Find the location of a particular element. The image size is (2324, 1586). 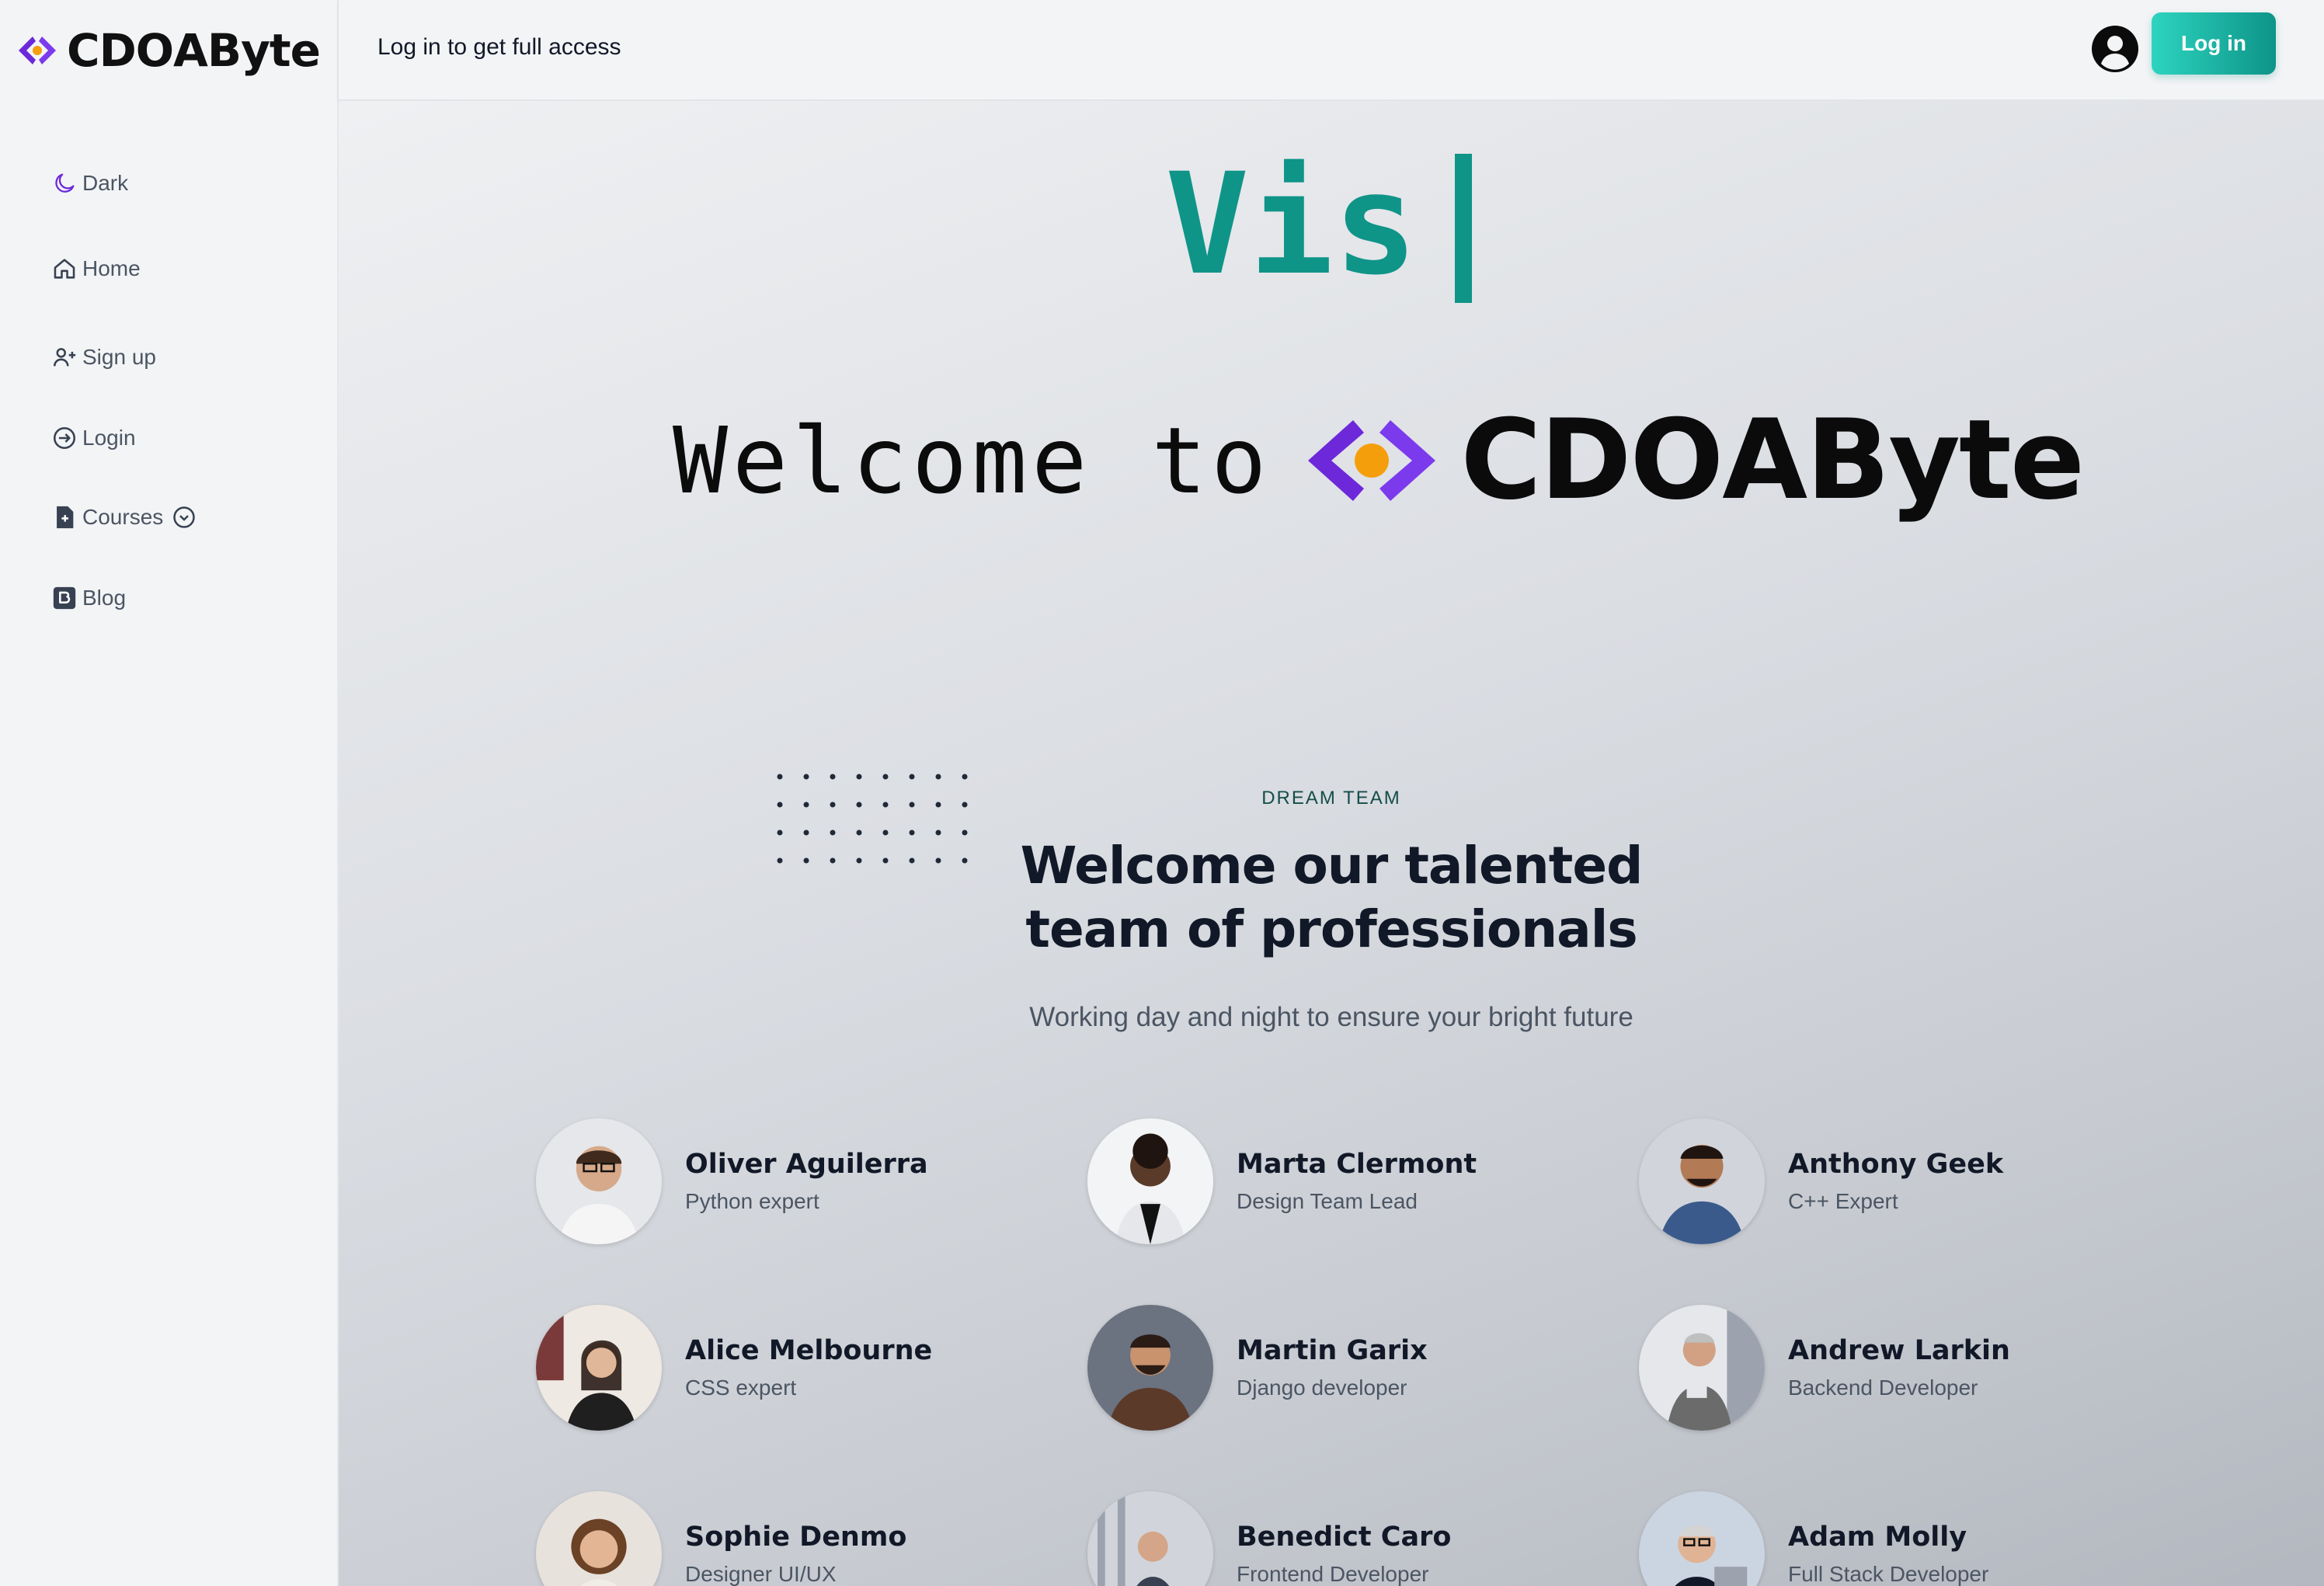

team-member-card: Marta Clermont Design Team Lead is located at coordinates (1328, 1181).